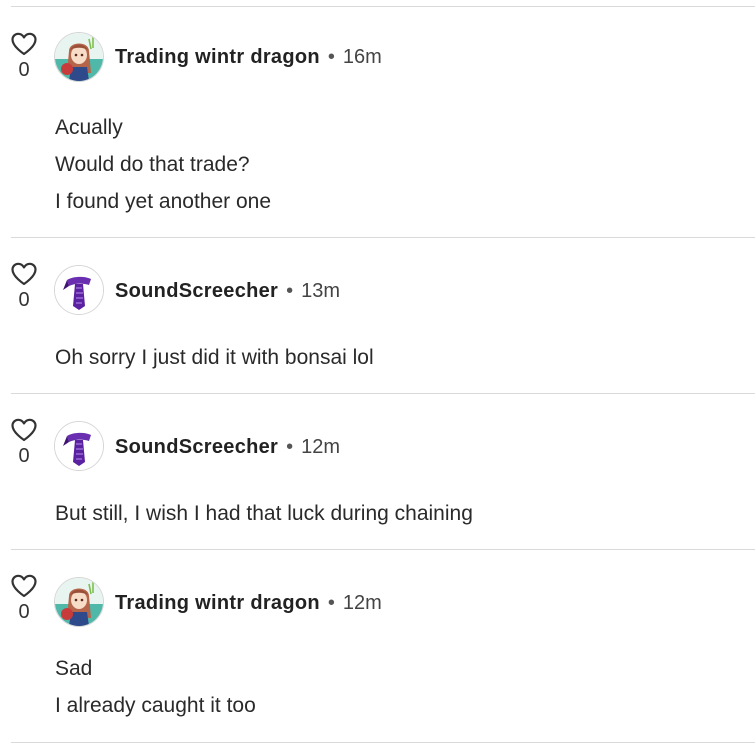  What do you see at coordinates (383, 742) in the screenshot?
I see `divider-bottom` at bounding box center [383, 742].